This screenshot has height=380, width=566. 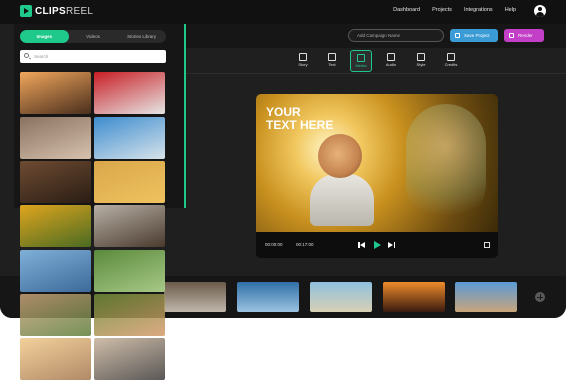 What do you see at coordinates (274, 244) in the screenshot?
I see `current-time: 00:00:00` at bounding box center [274, 244].